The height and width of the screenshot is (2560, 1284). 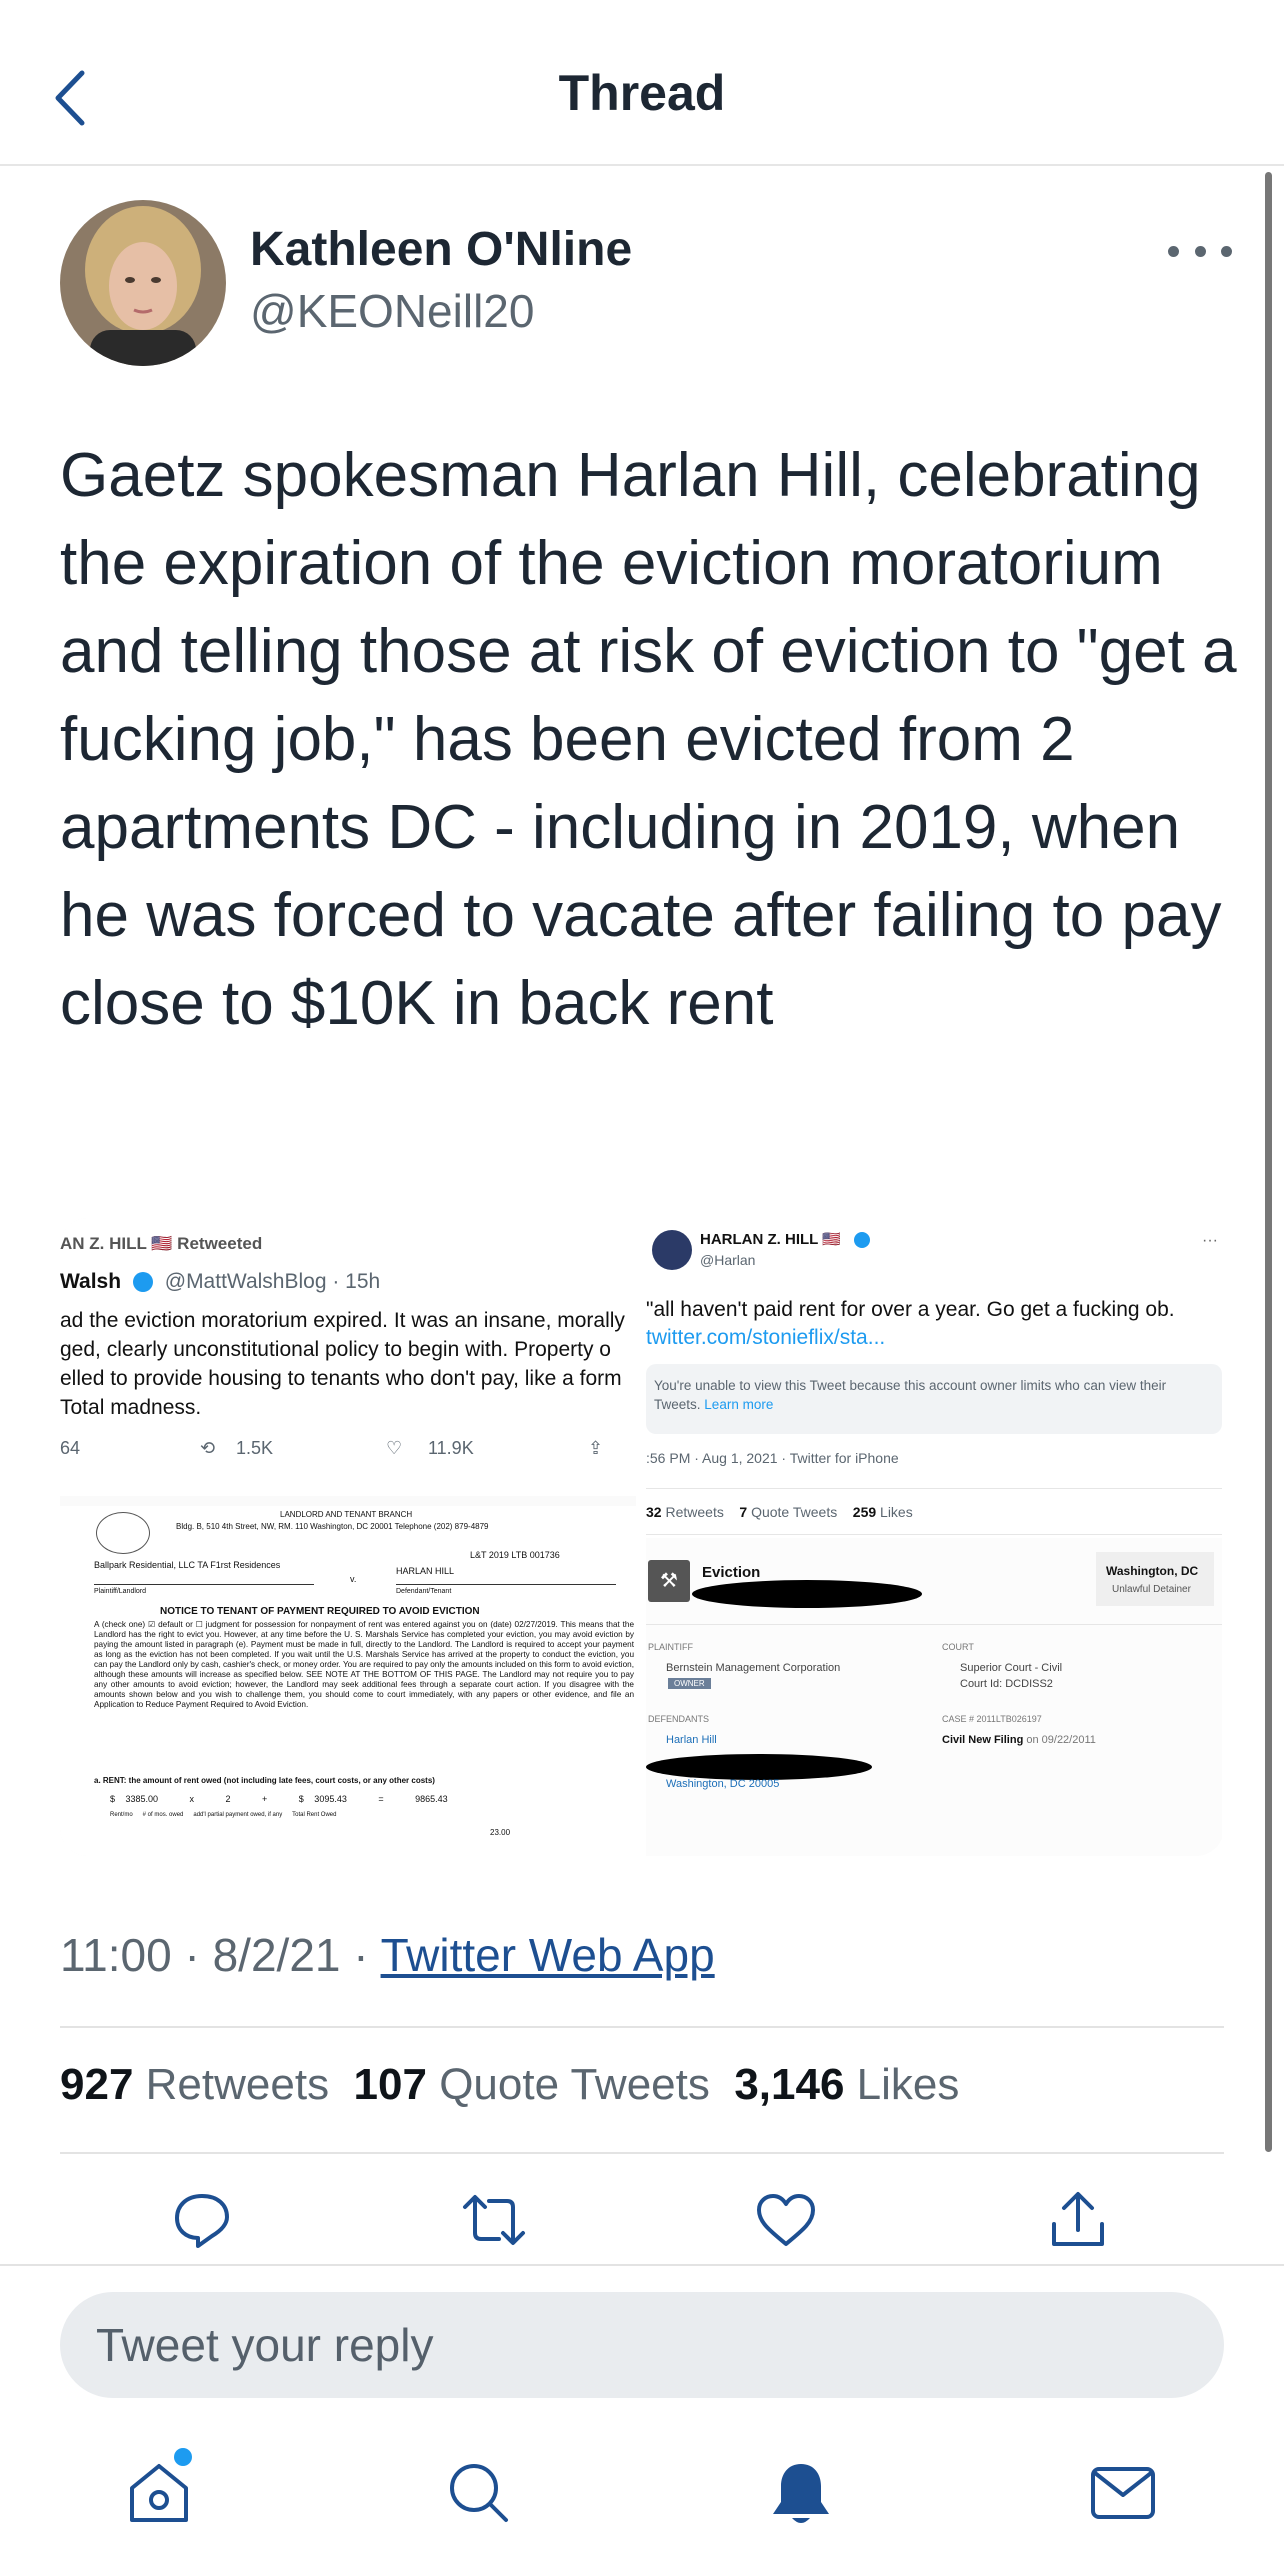 I want to click on share-icon: ⇪, so click(x=596, y=1448).